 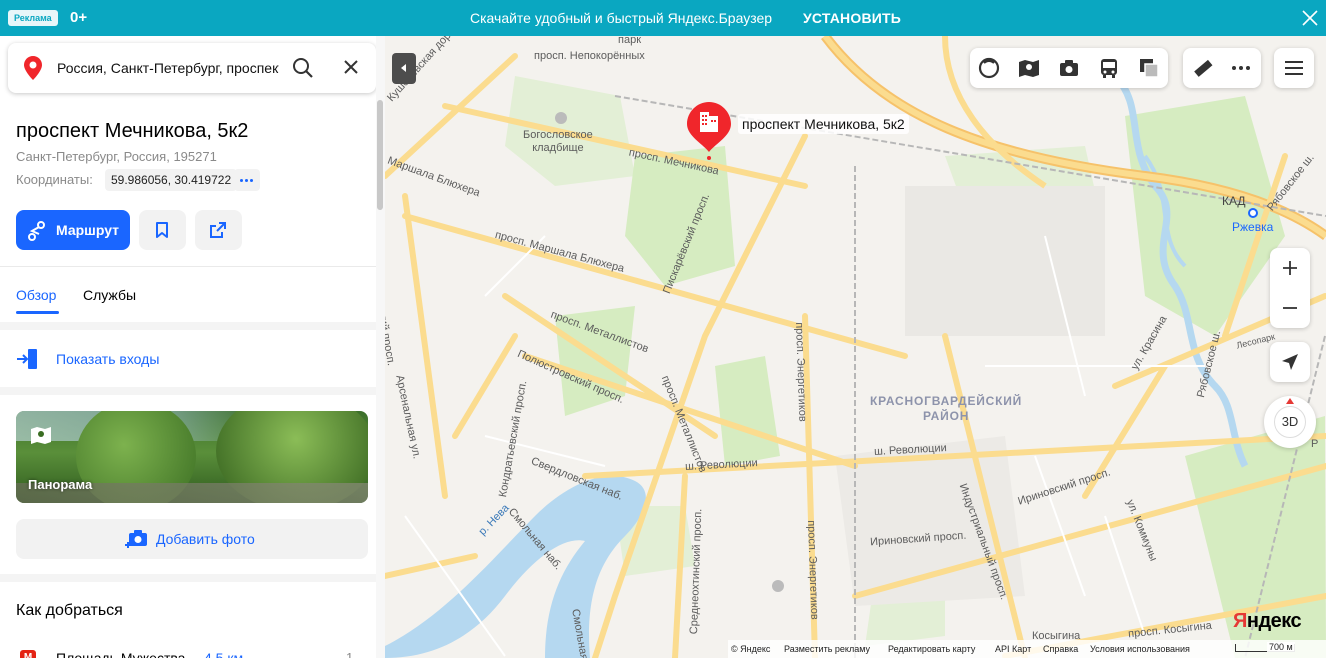 I want to click on metro-station-row: М Площадь Мужества 4,5 км 1, so click(x=192, y=653).